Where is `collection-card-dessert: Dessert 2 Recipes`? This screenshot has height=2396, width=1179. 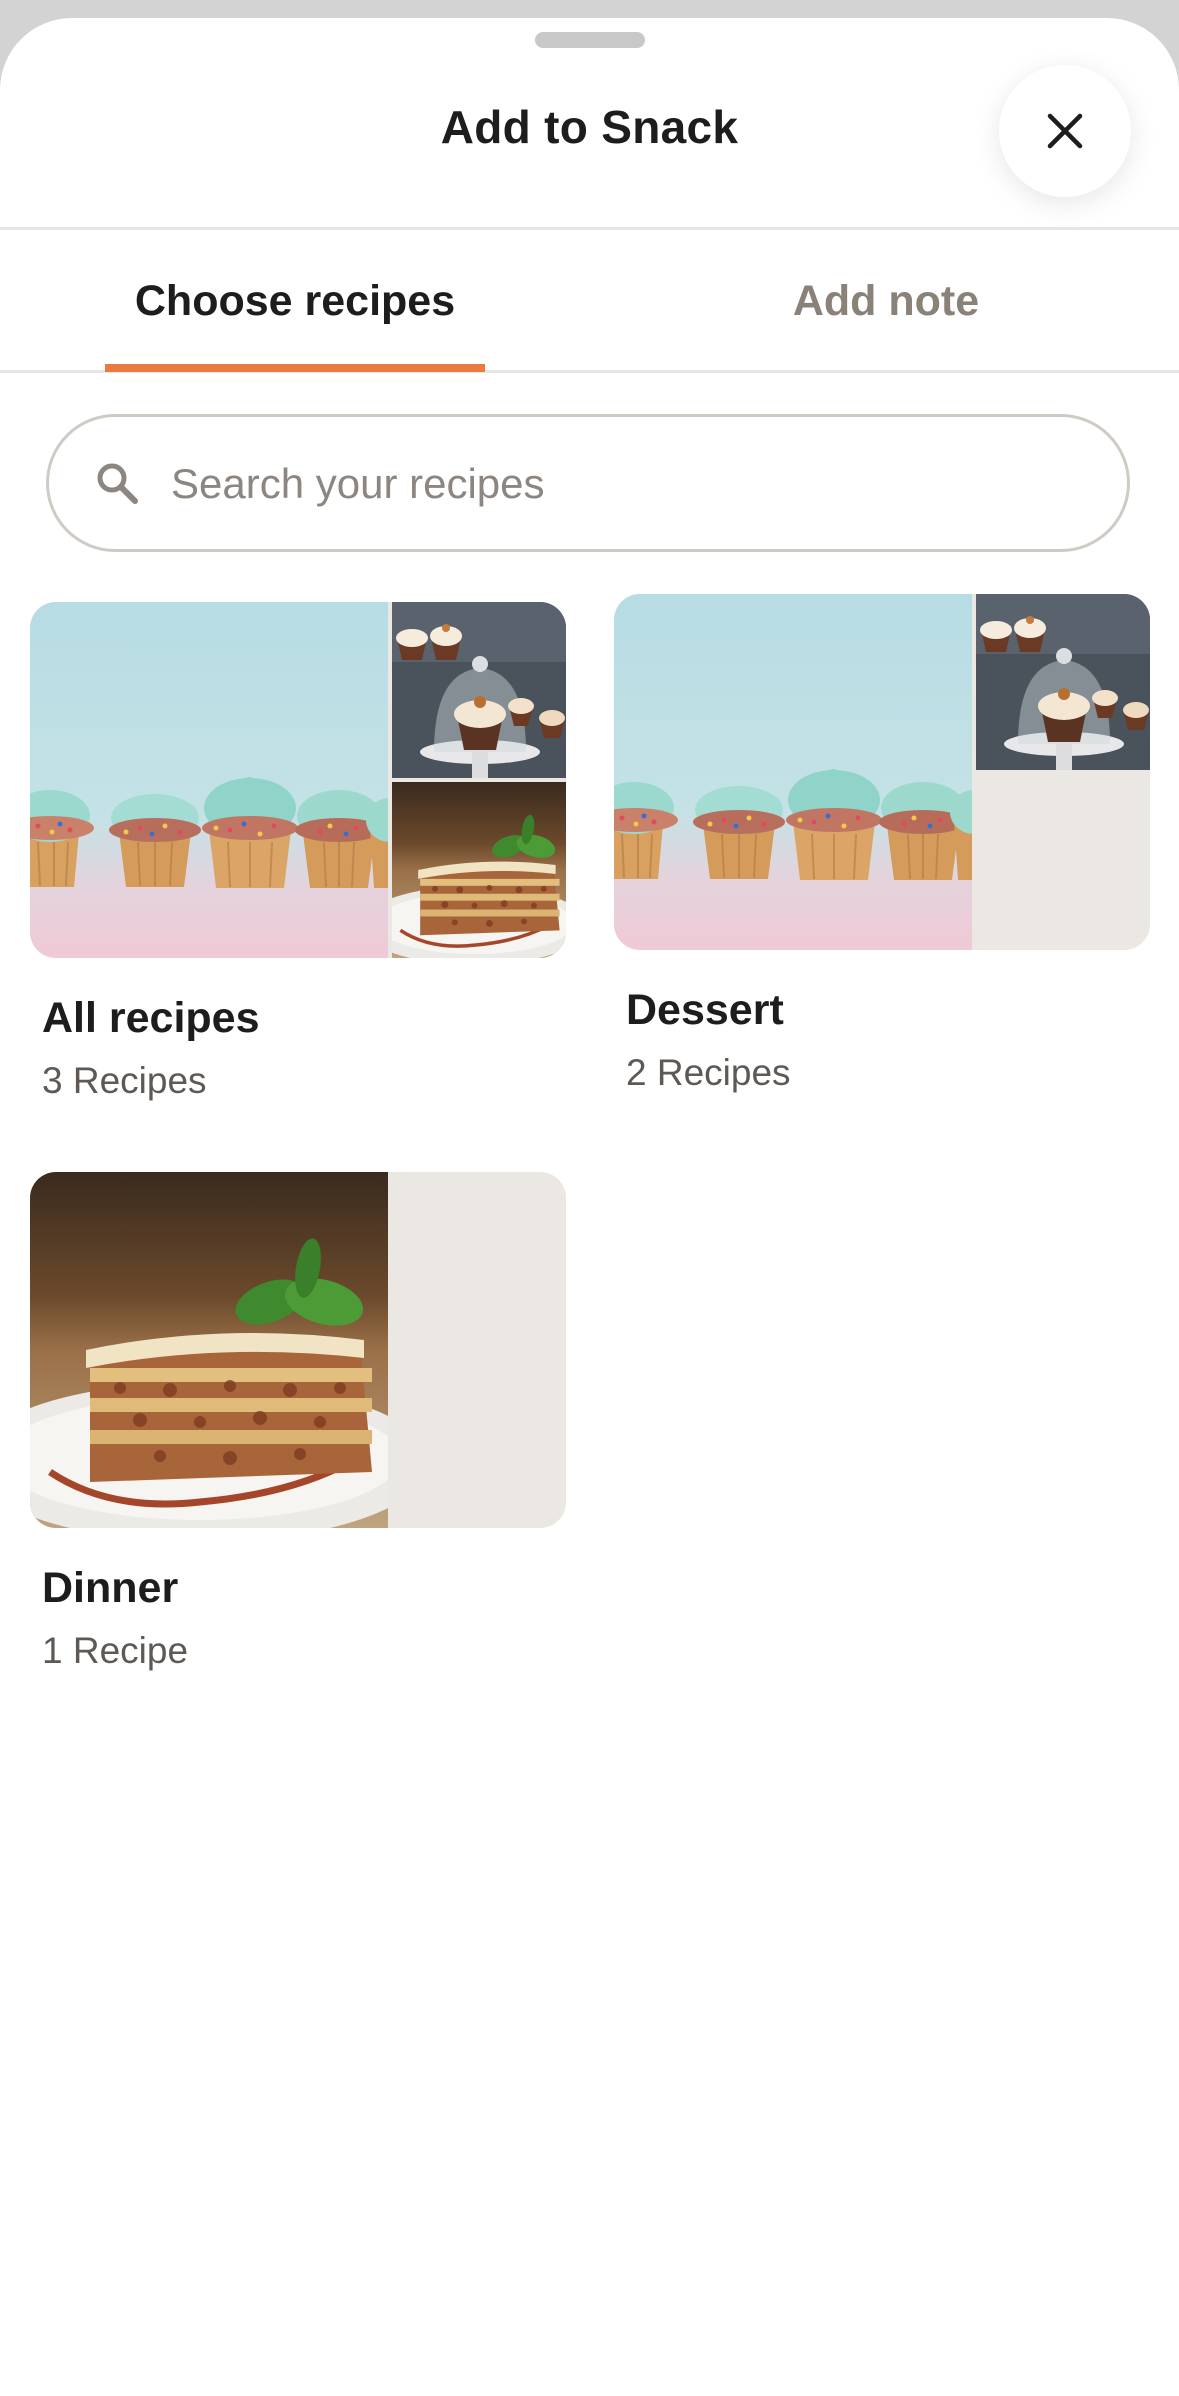 collection-card-dessert: Dessert 2 Recipes is located at coordinates (882, 854).